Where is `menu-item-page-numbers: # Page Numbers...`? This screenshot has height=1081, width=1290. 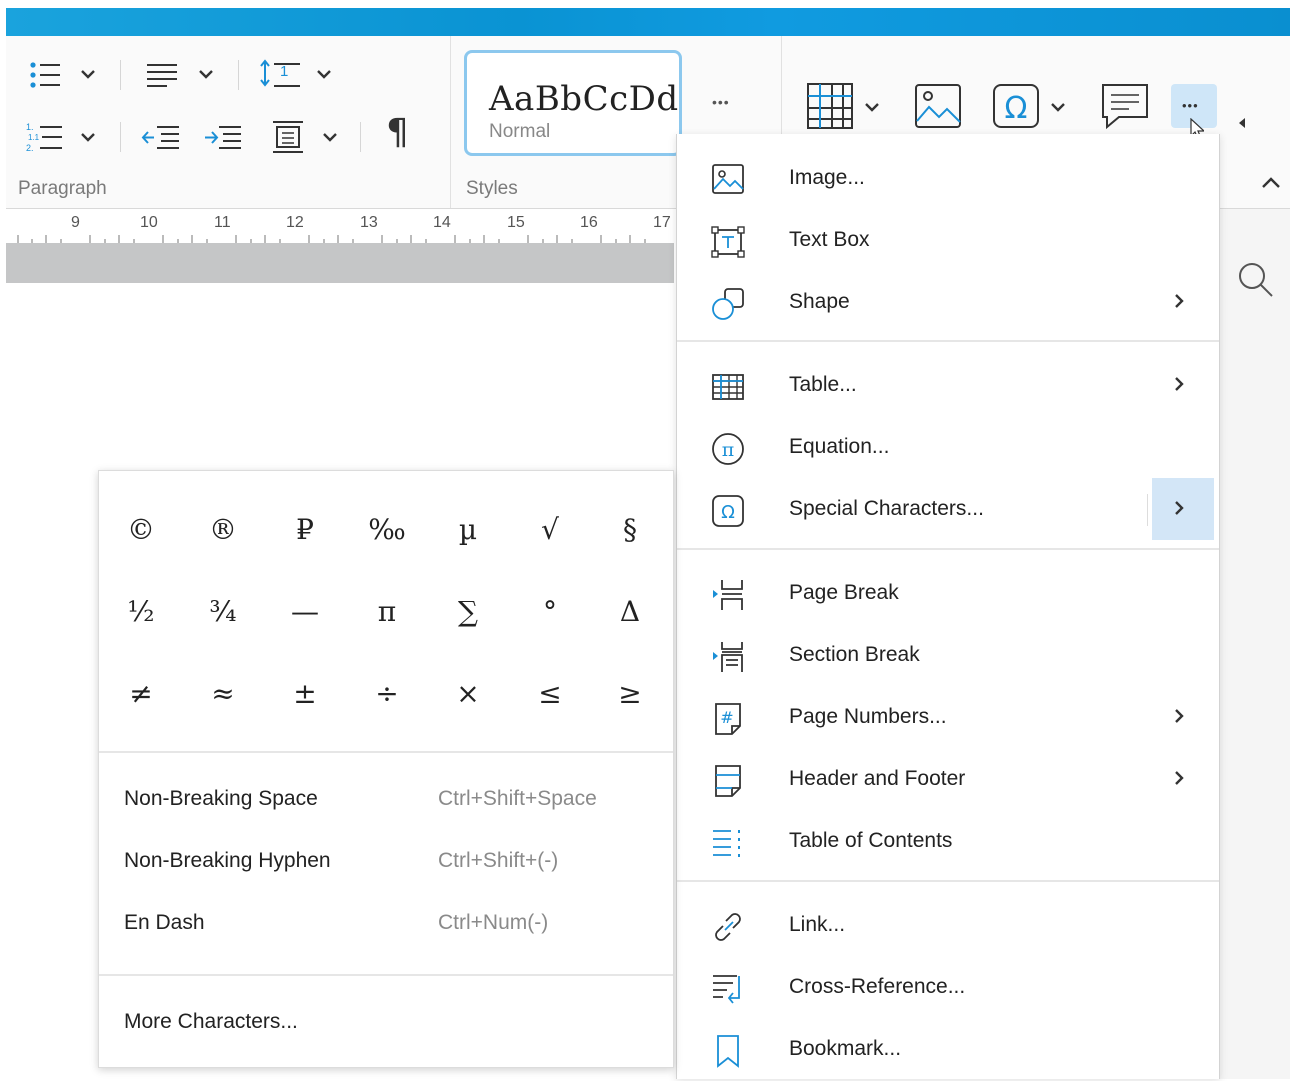 menu-item-page-numbers: # Page Numbers... is located at coordinates (948, 718).